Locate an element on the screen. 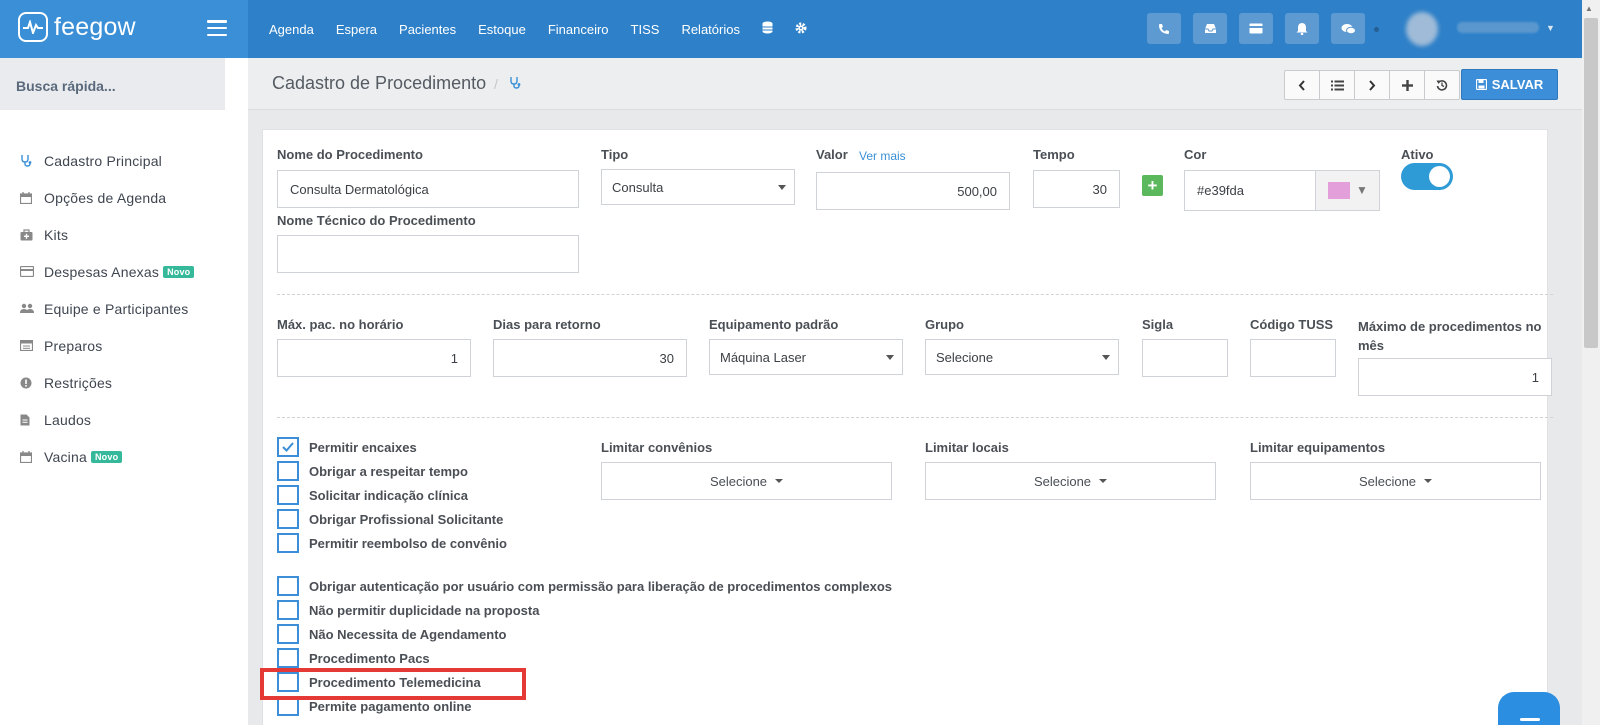  dias-retorno-input: 30 is located at coordinates (590, 358).